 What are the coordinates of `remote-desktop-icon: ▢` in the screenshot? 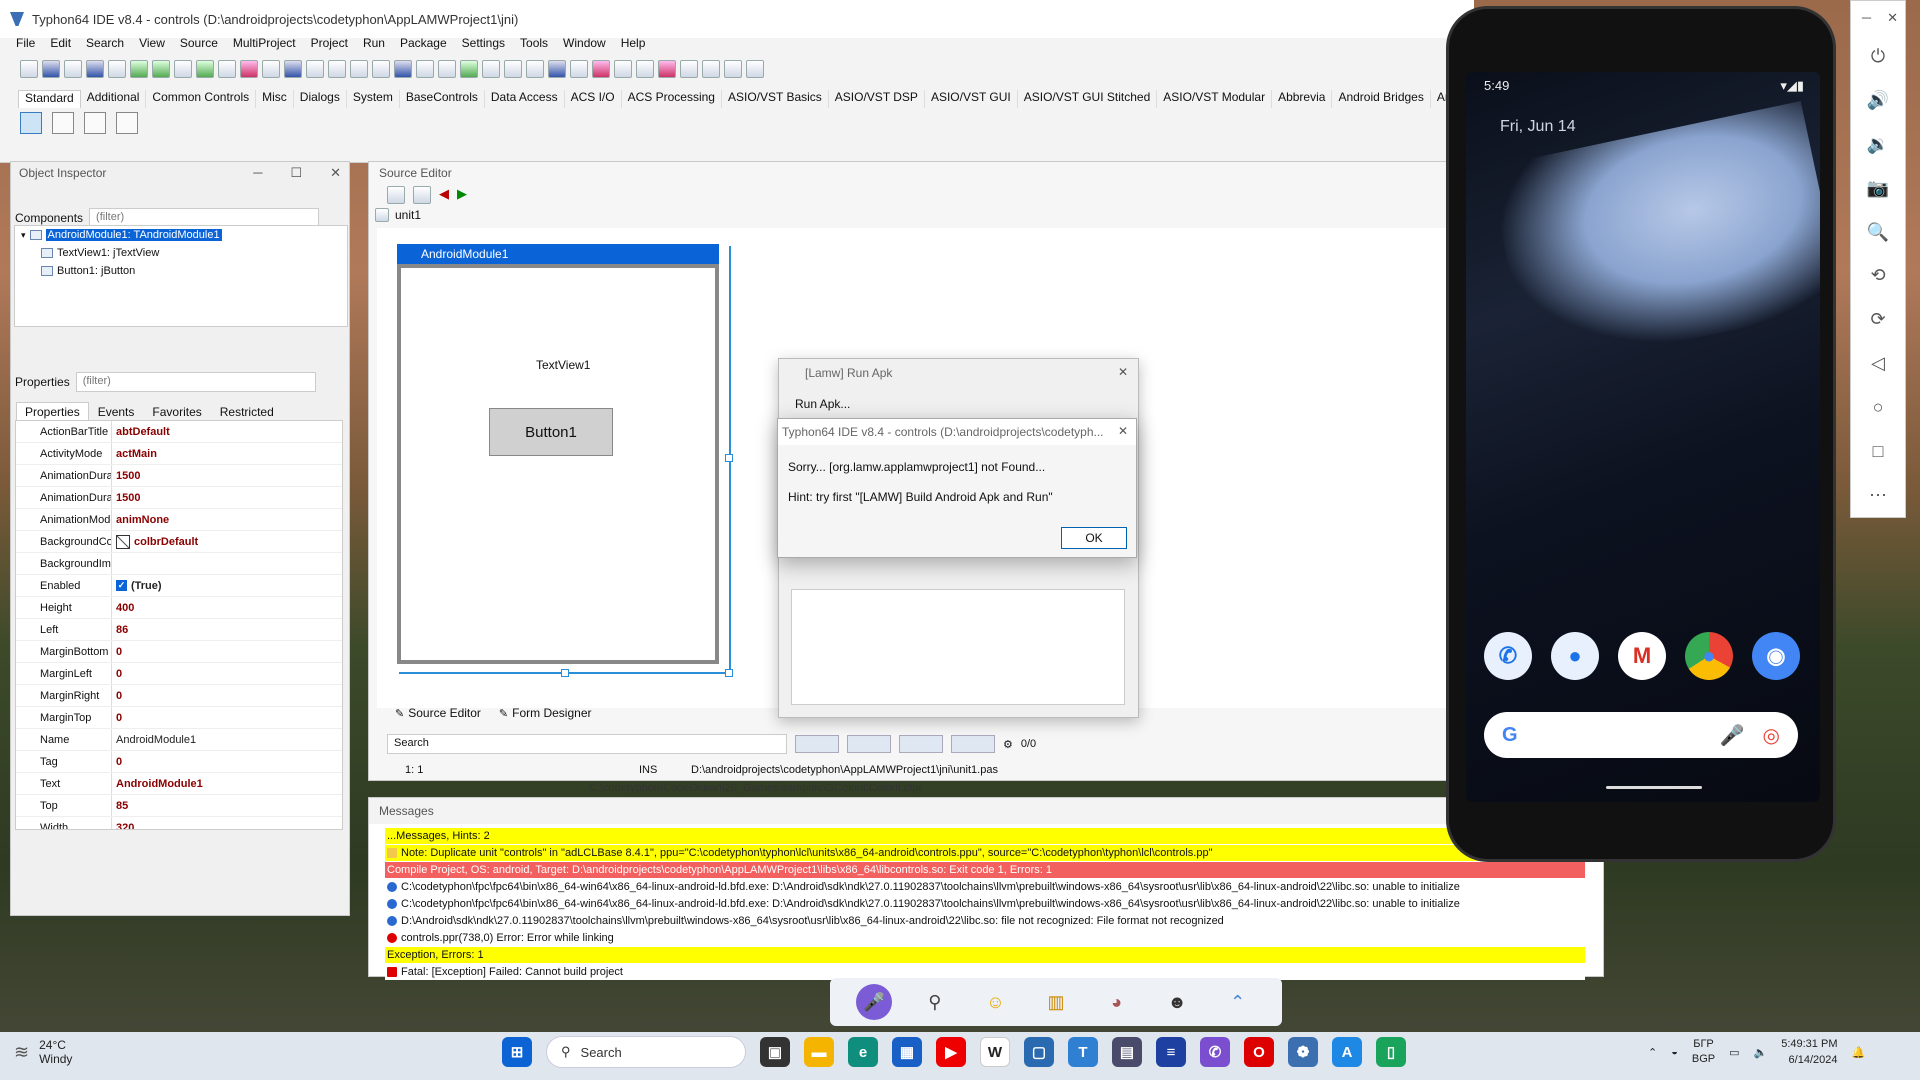 It's located at (1039, 1052).